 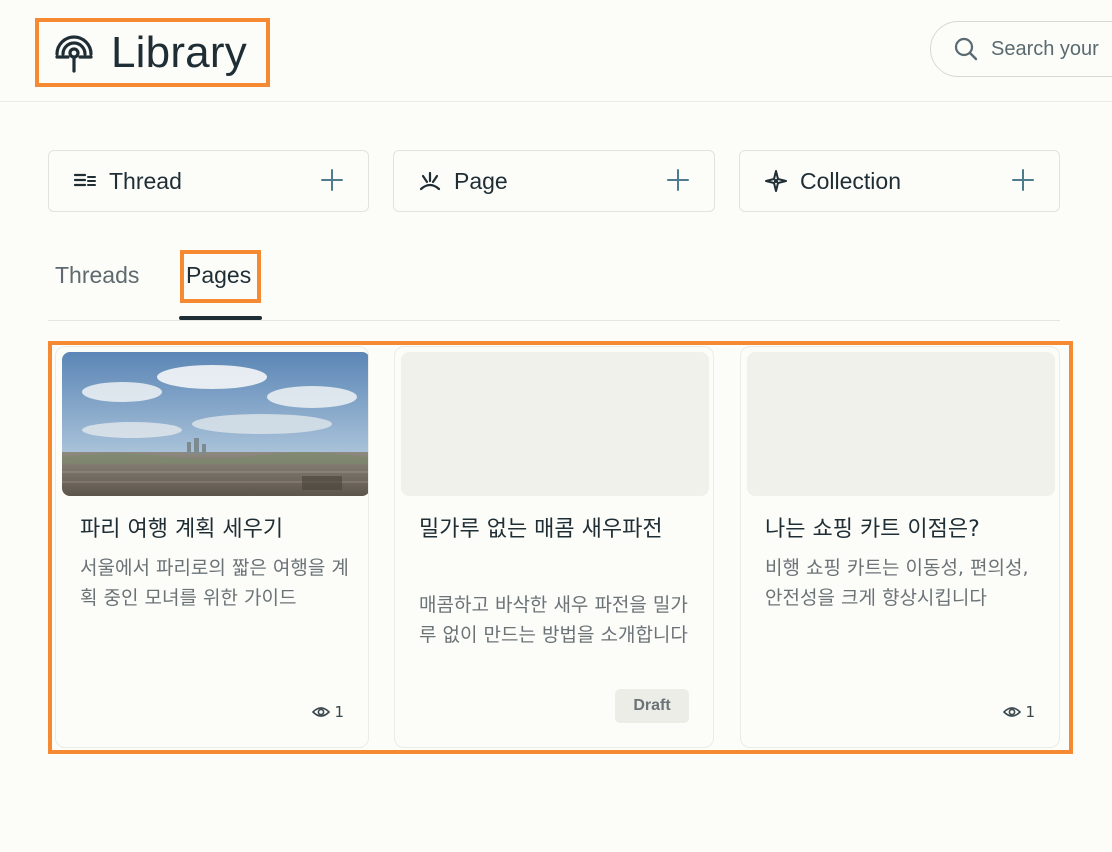 I want to click on tabs-divider, so click(x=554, y=320).